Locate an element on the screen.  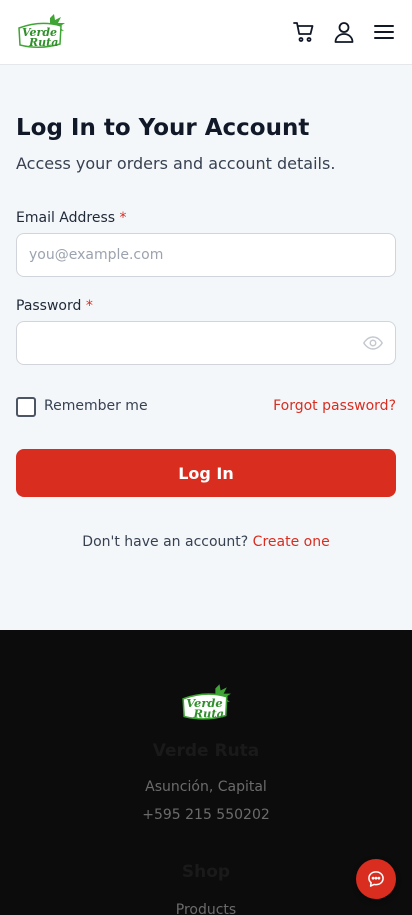
logo-graphic: Verde Ruta is located at coordinates (41, 31).